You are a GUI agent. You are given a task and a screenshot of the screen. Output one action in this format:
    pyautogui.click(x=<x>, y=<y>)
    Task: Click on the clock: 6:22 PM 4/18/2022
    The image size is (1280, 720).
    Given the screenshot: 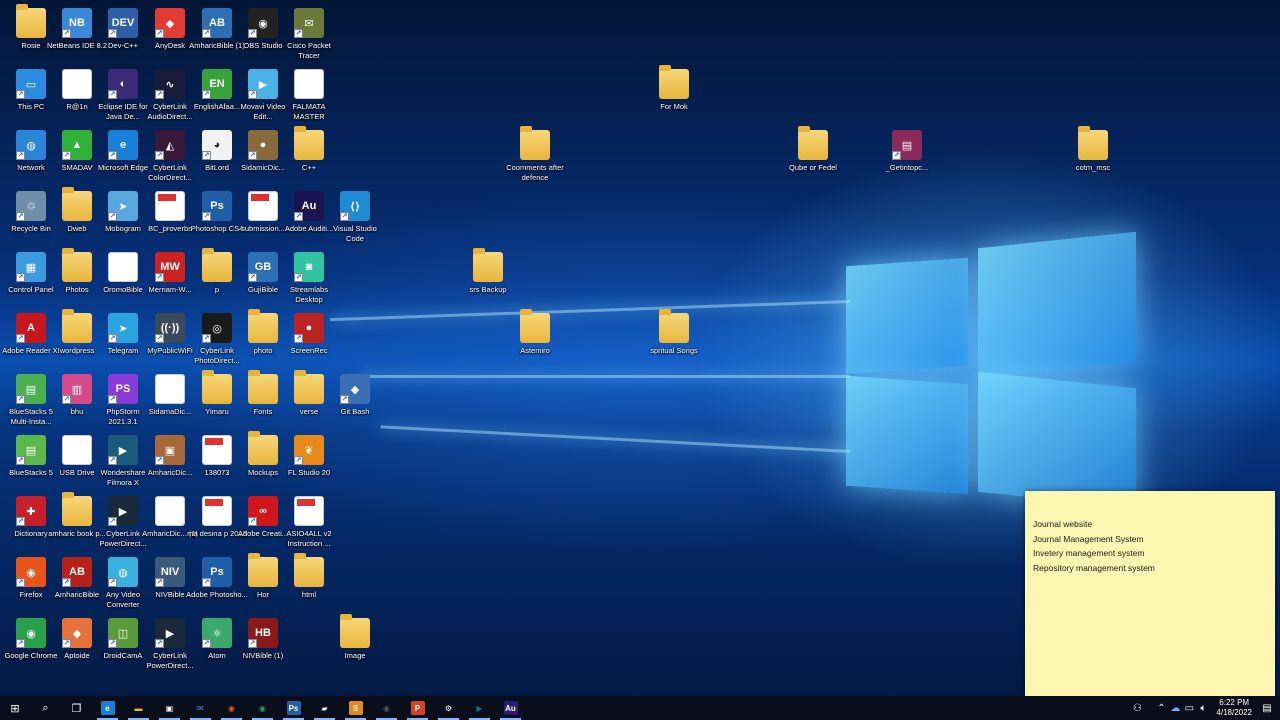 What is the action you would take?
    pyautogui.click(x=1234, y=708)
    